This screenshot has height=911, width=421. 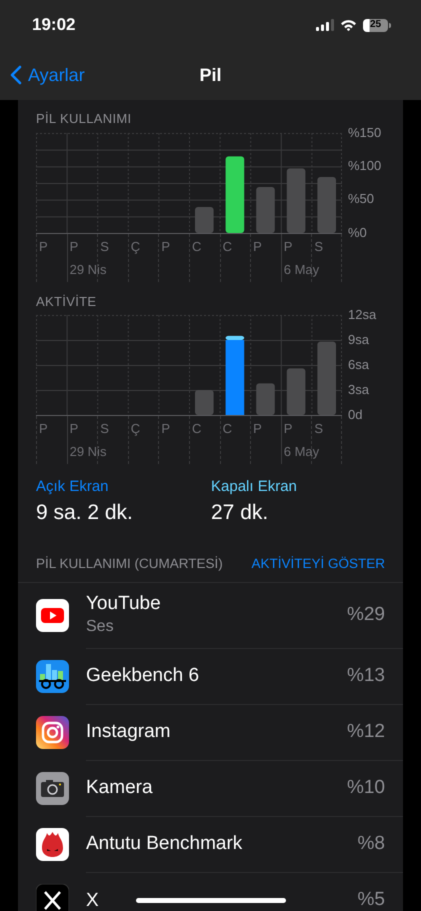 I want to click on axis-label: 0d, so click(x=355, y=415).